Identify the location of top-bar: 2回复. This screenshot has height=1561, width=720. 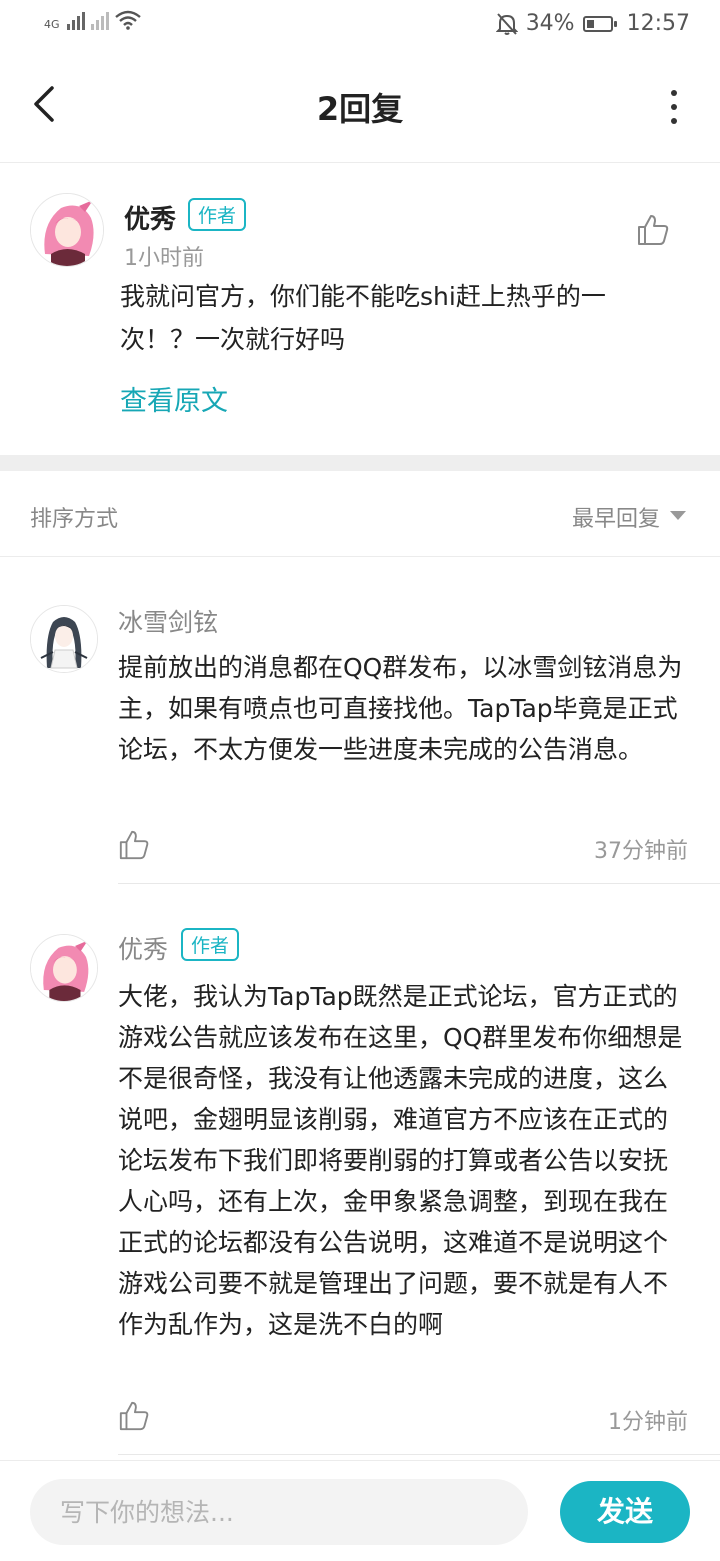
(360, 106).